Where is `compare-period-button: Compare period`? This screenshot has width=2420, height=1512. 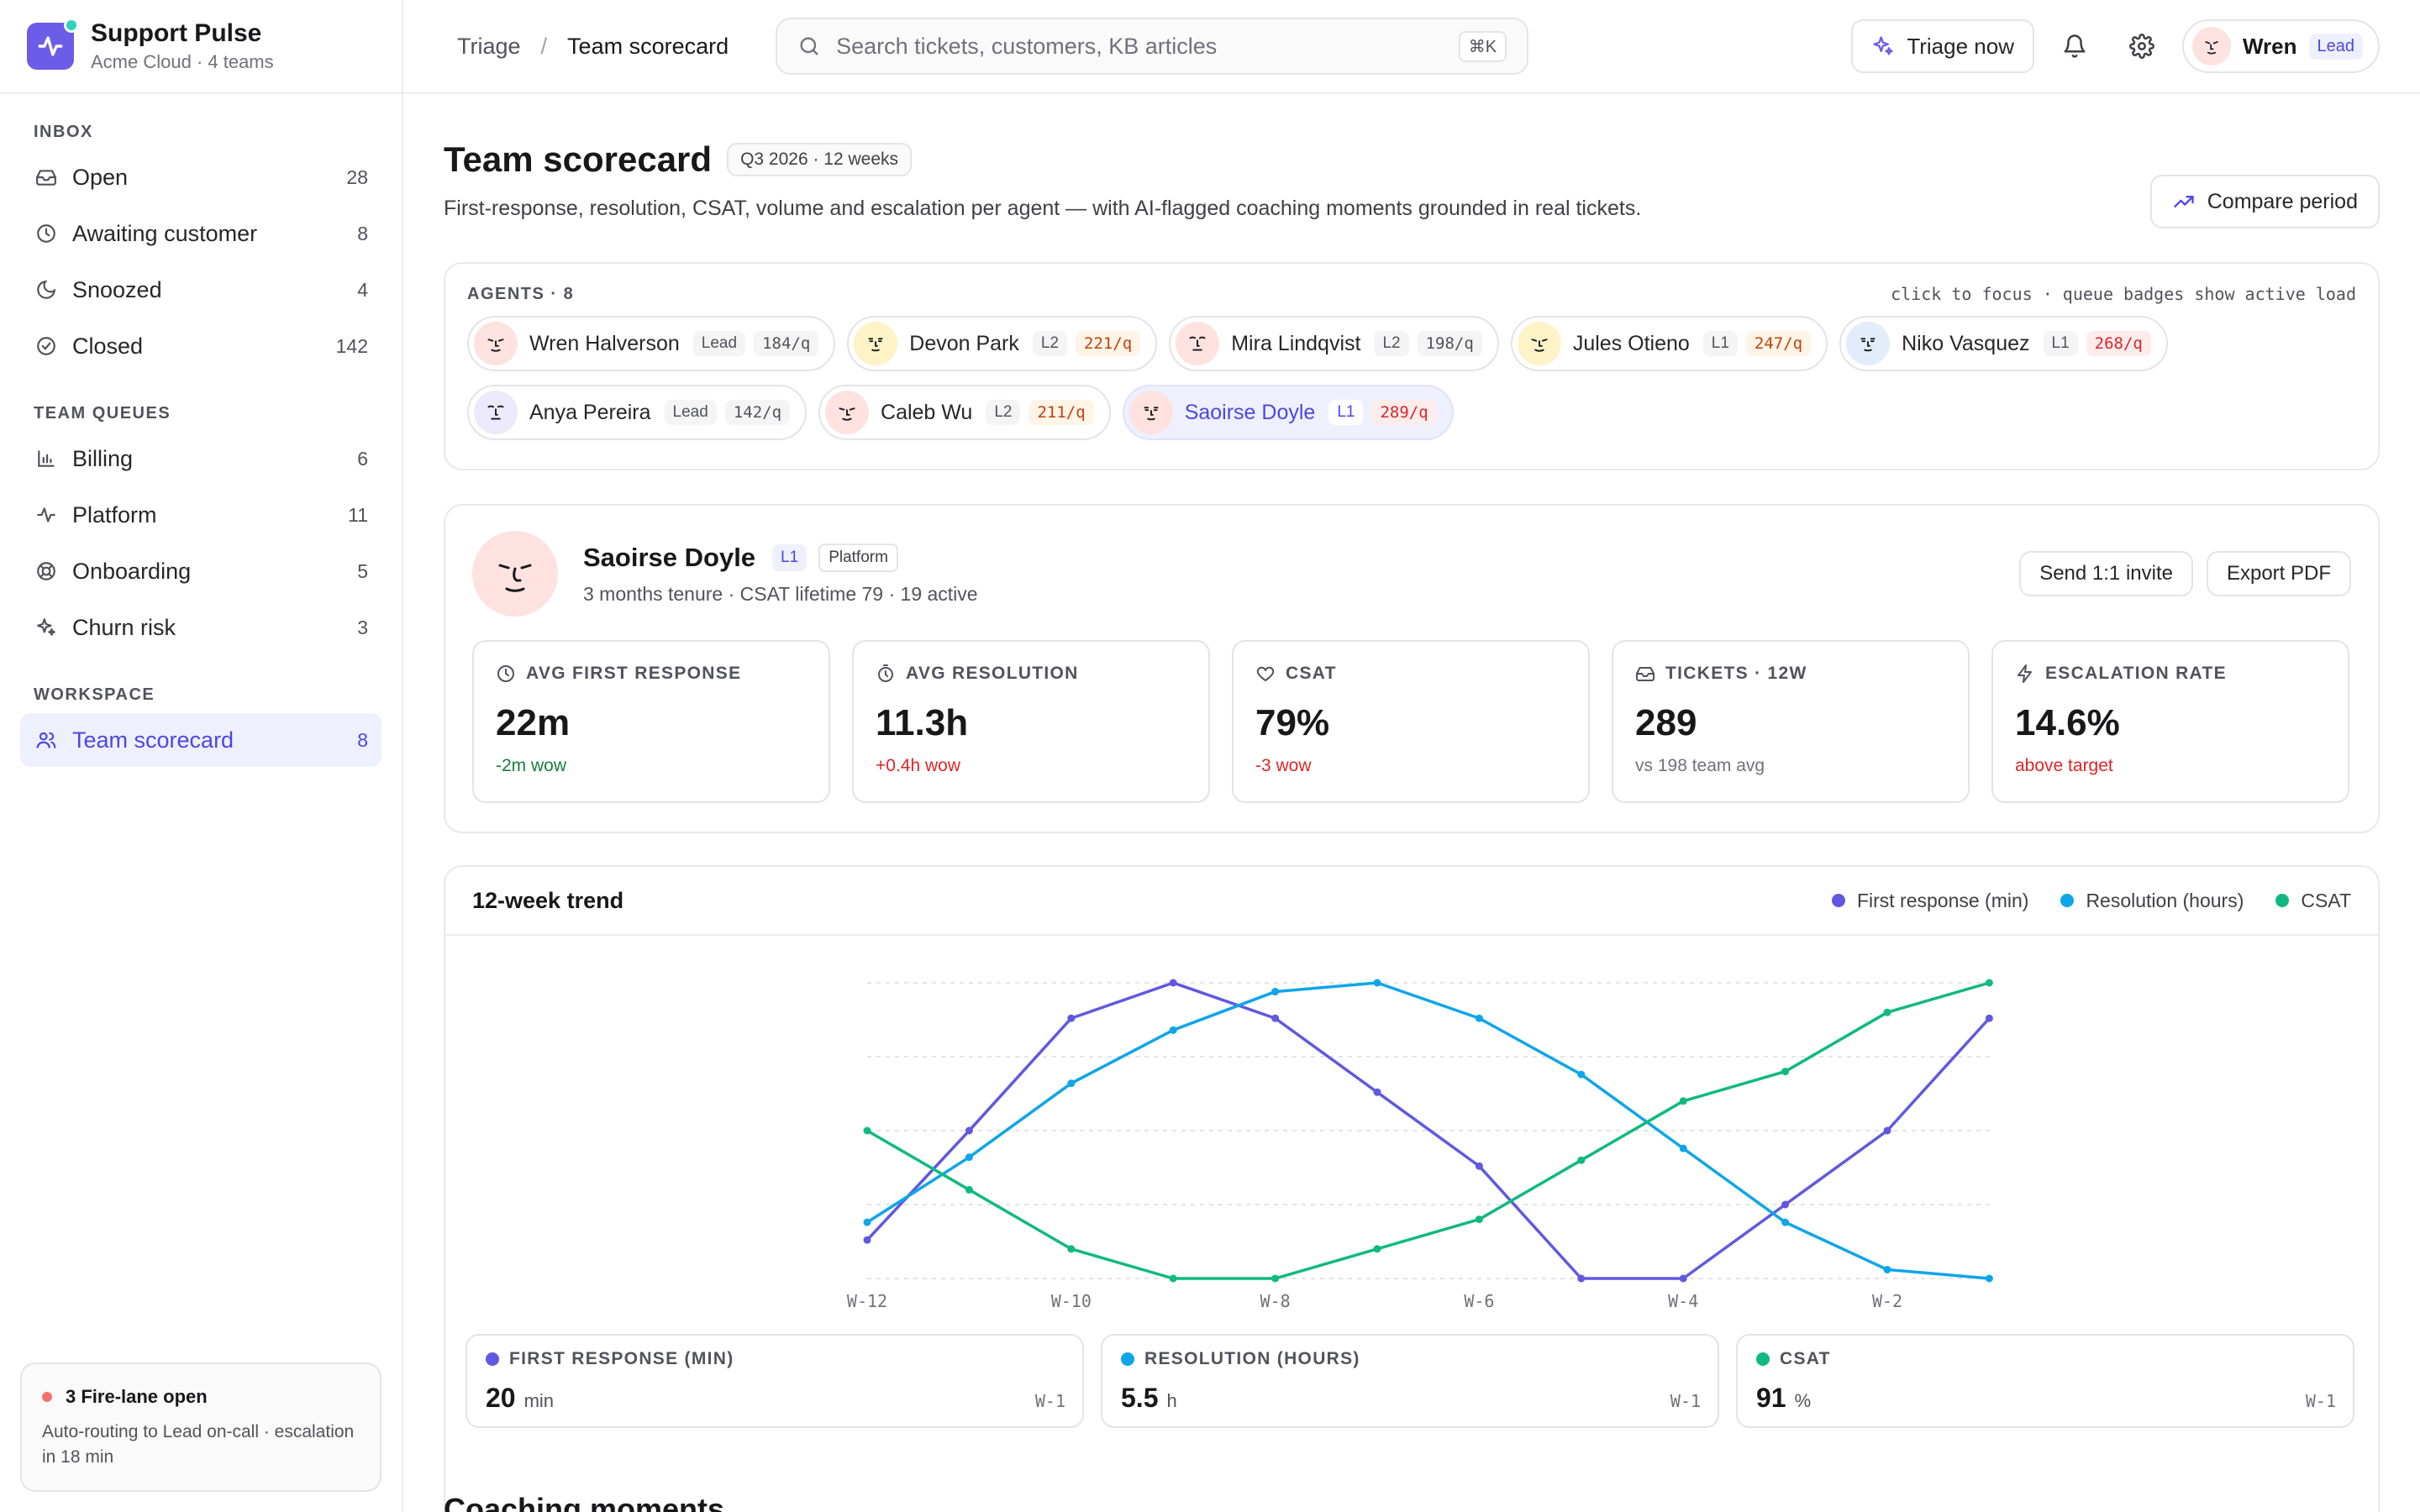
compare-period-button: Compare period is located at coordinates (2265, 201).